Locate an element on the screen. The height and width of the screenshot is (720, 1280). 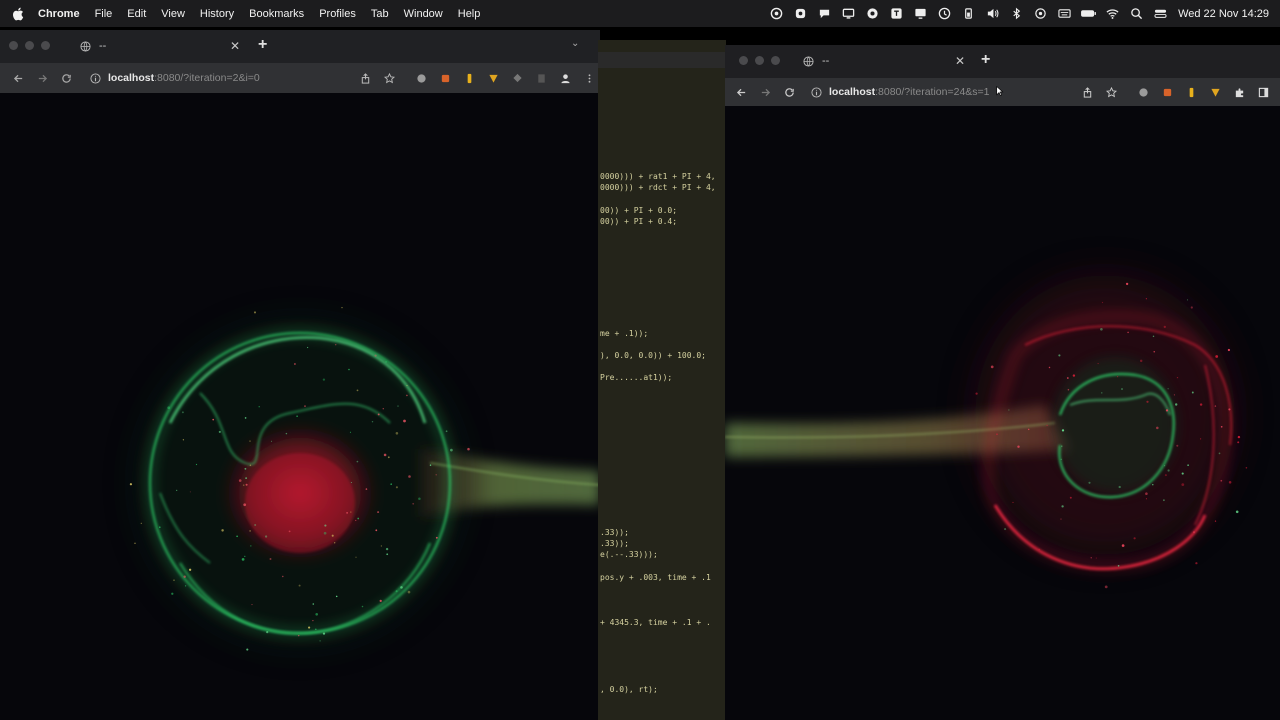
extension-page-icon is located at coordinates (541, 78).